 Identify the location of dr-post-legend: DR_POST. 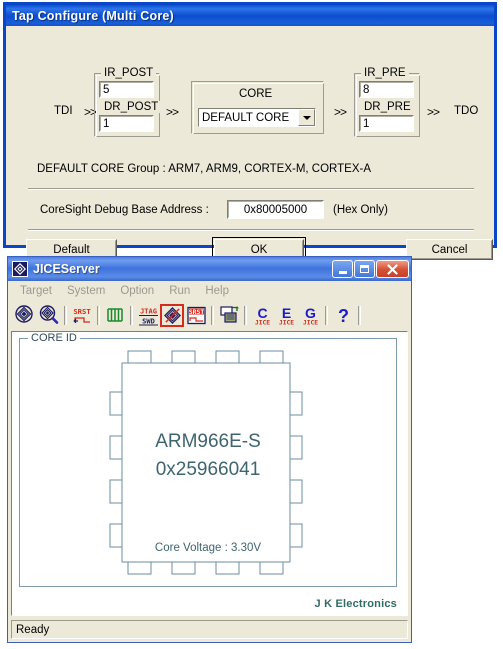
(131, 107).